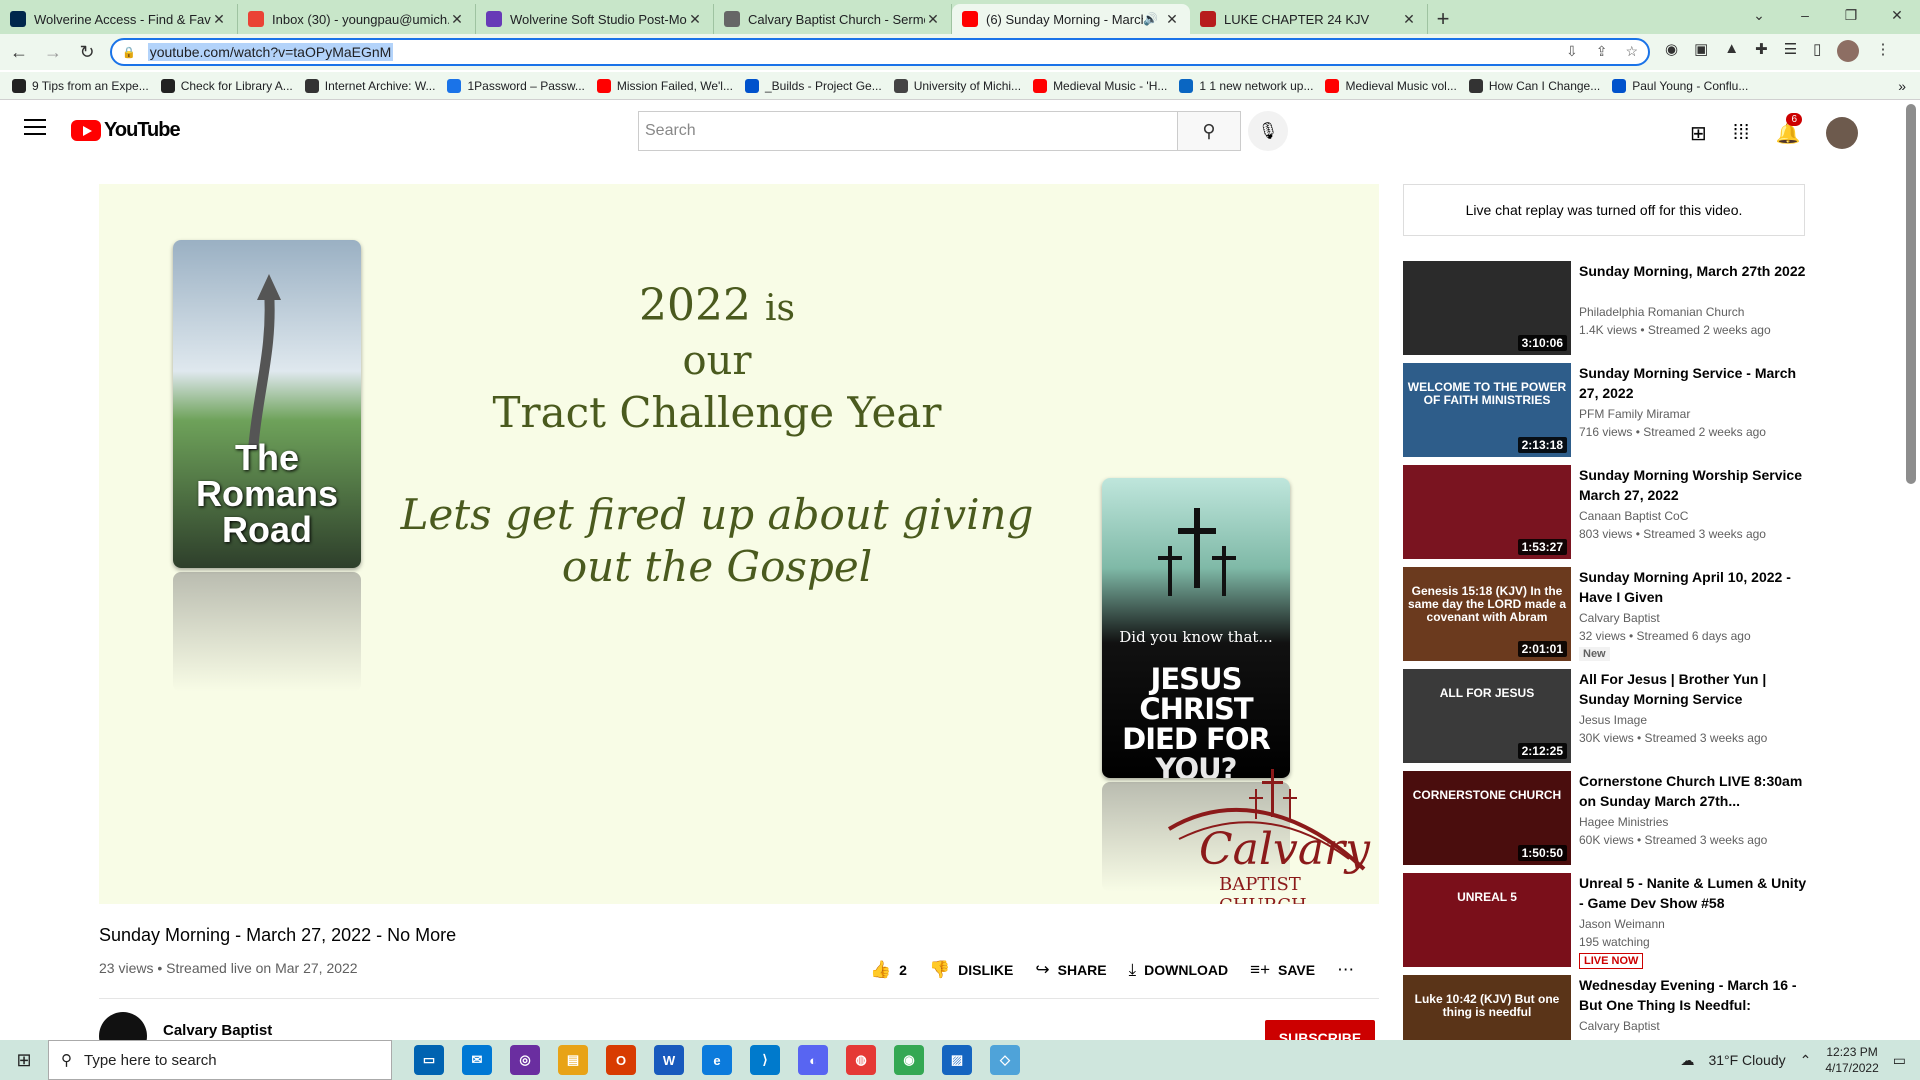  Describe the element at coordinates (621, 1060) in the screenshot. I see `office-icon: O` at that location.